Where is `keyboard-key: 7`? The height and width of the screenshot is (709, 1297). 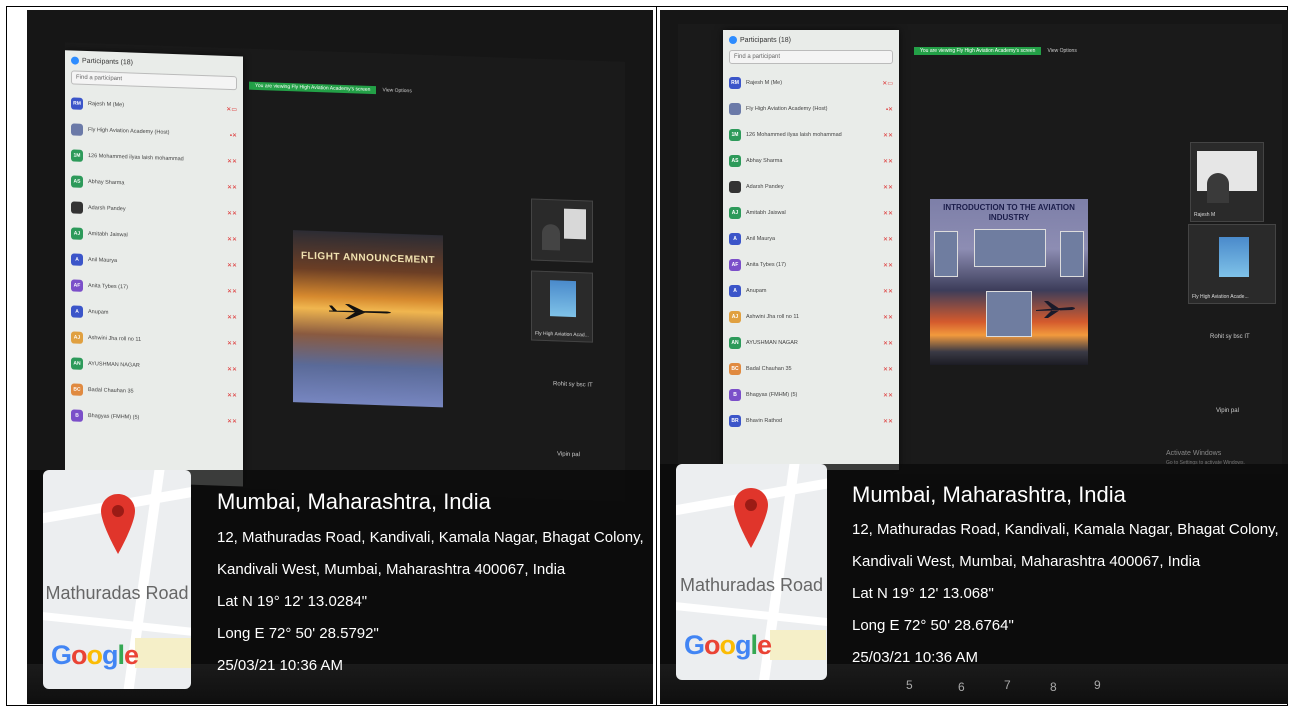
keyboard-key: 7 is located at coordinates (1007, 685).